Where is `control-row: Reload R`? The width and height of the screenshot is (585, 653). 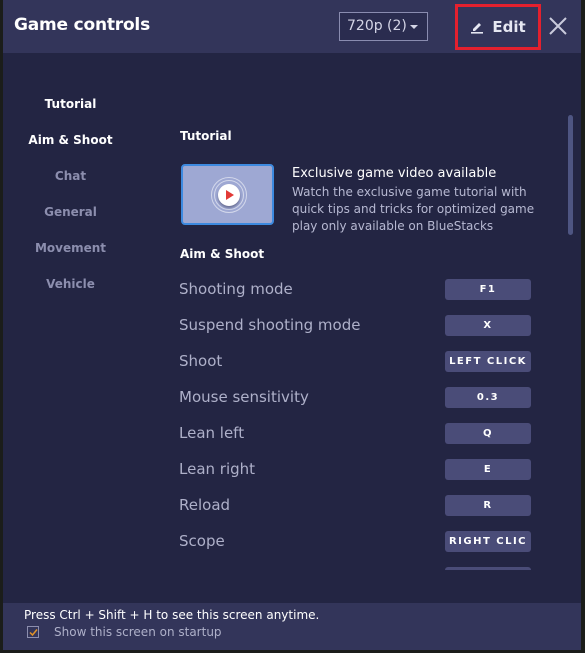 control-row: Reload R is located at coordinates (370, 506).